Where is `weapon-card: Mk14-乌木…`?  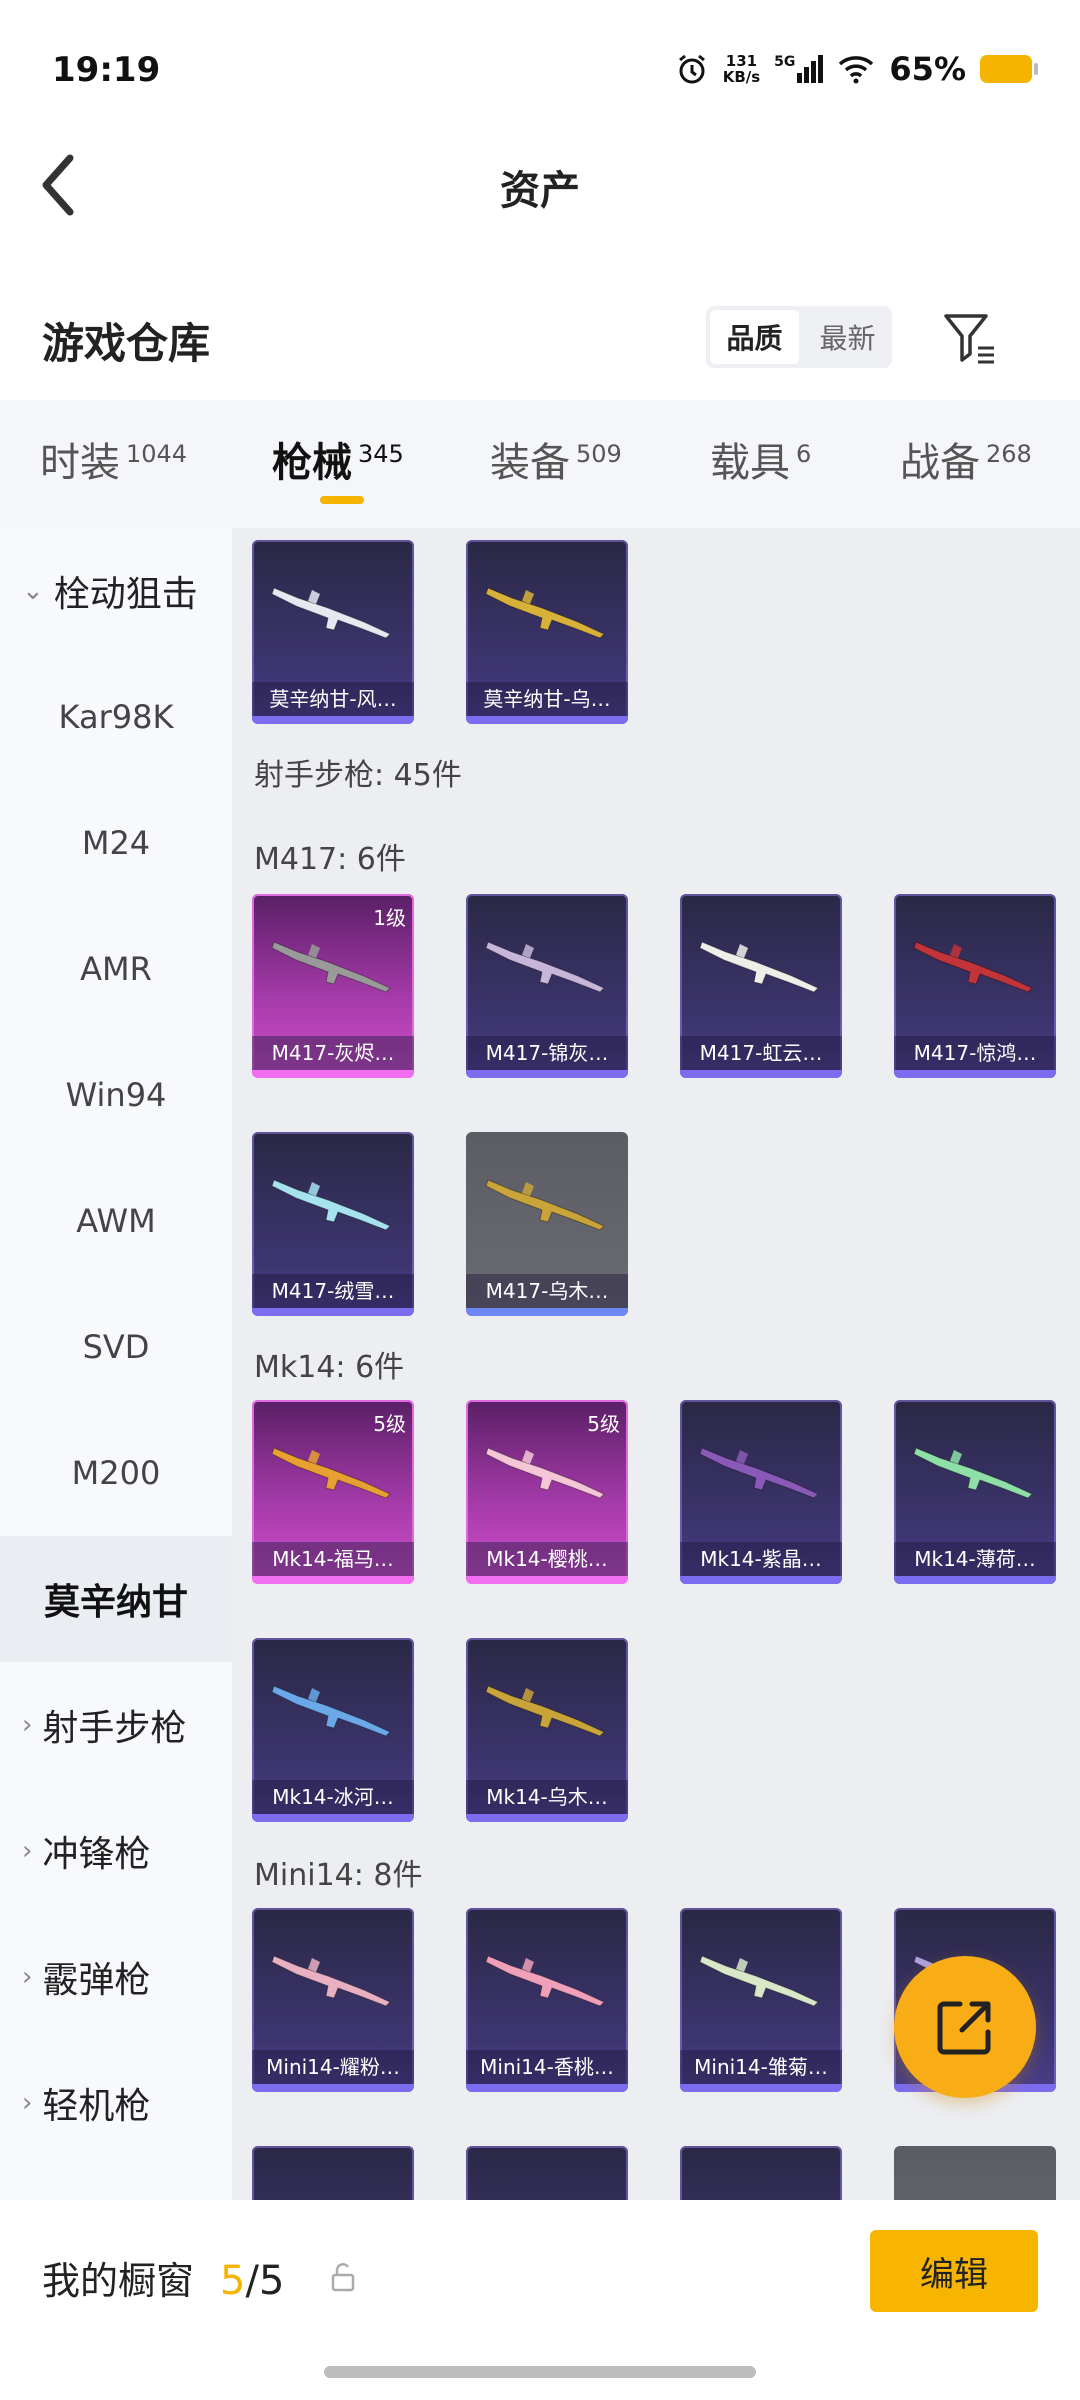 weapon-card: Mk14-乌木… is located at coordinates (547, 1730).